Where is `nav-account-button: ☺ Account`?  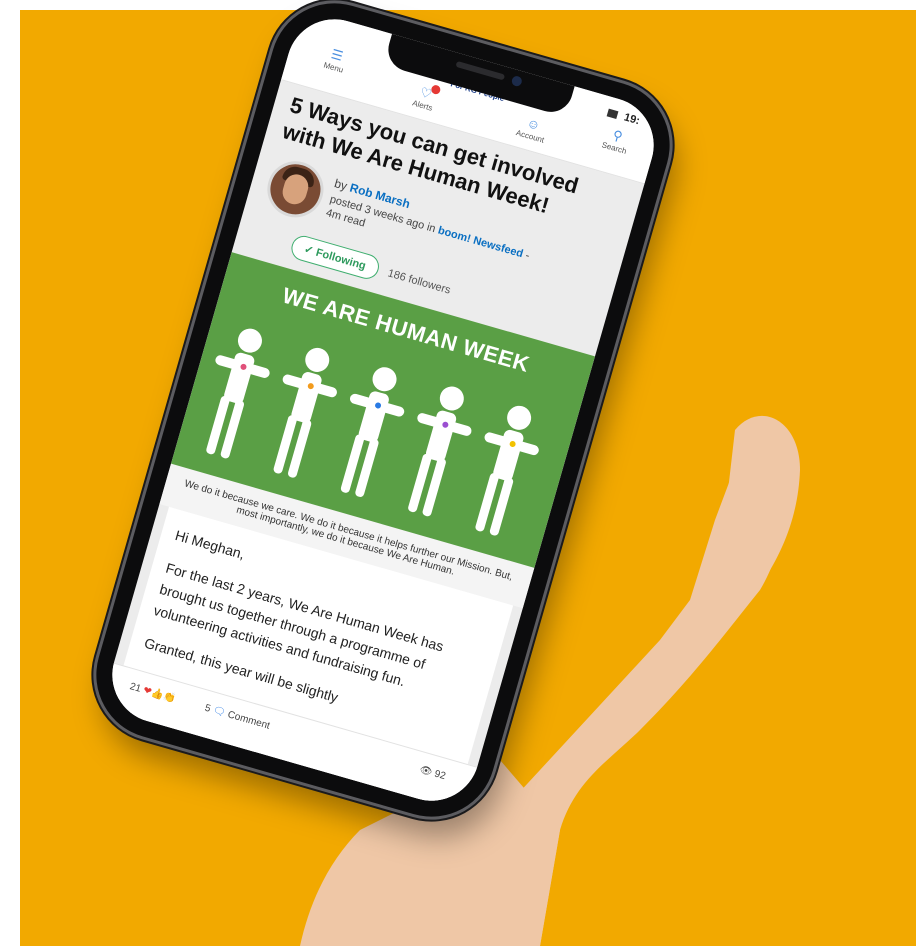
nav-account-button: ☺ Account is located at coordinates (532, 129).